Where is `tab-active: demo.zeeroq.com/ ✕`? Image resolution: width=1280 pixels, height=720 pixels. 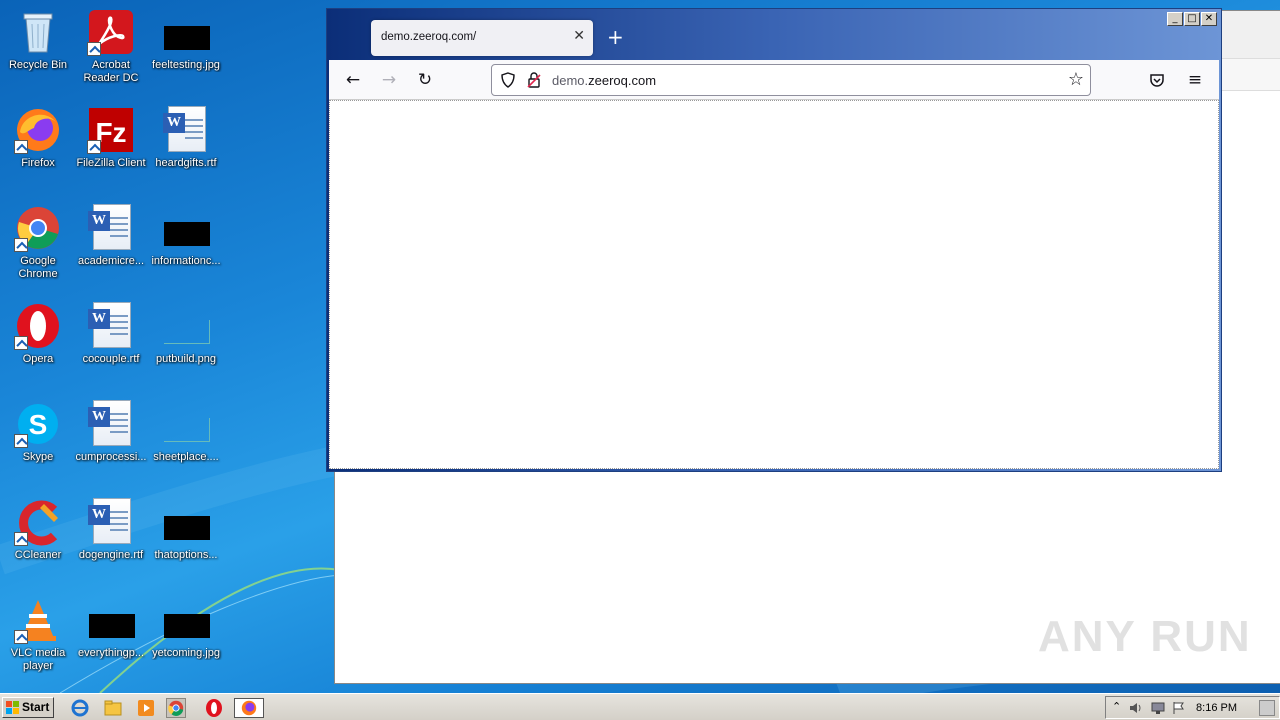 tab-active: demo.zeeroq.com/ ✕ is located at coordinates (482, 38).